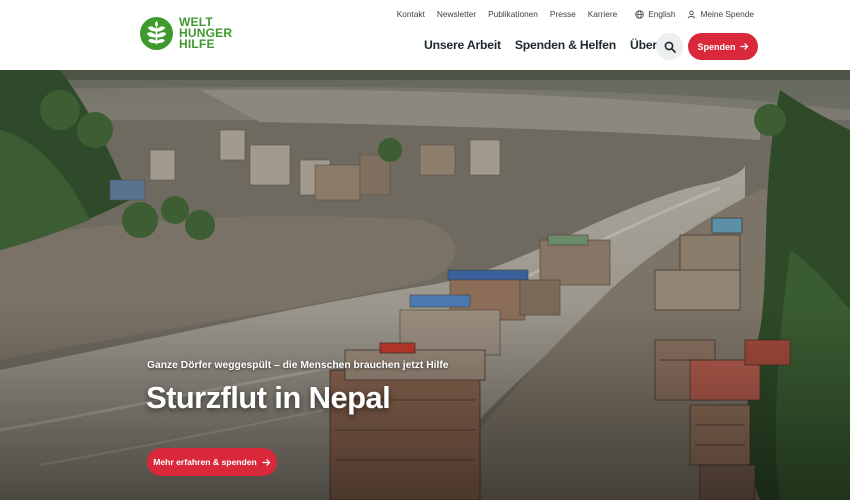  I want to click on hero-title: Sturzflut in Nepal, so click(268, 397).